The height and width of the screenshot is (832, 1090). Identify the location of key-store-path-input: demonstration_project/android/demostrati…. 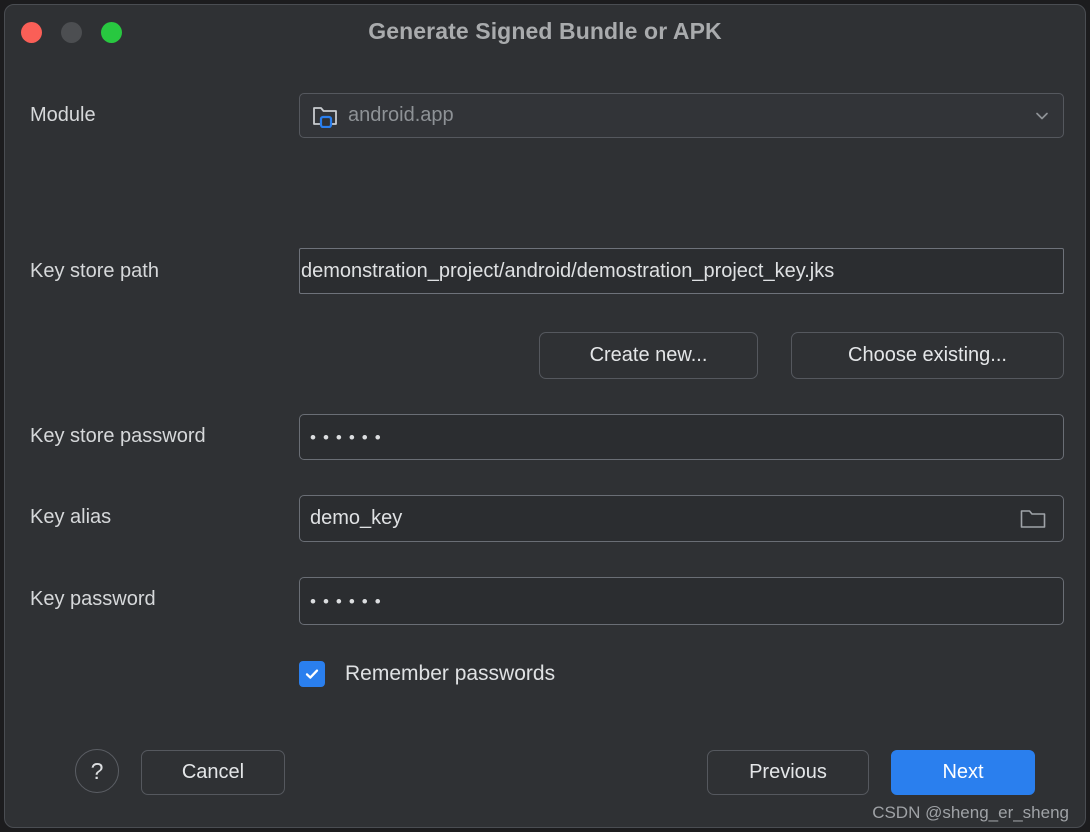
(681, 271).